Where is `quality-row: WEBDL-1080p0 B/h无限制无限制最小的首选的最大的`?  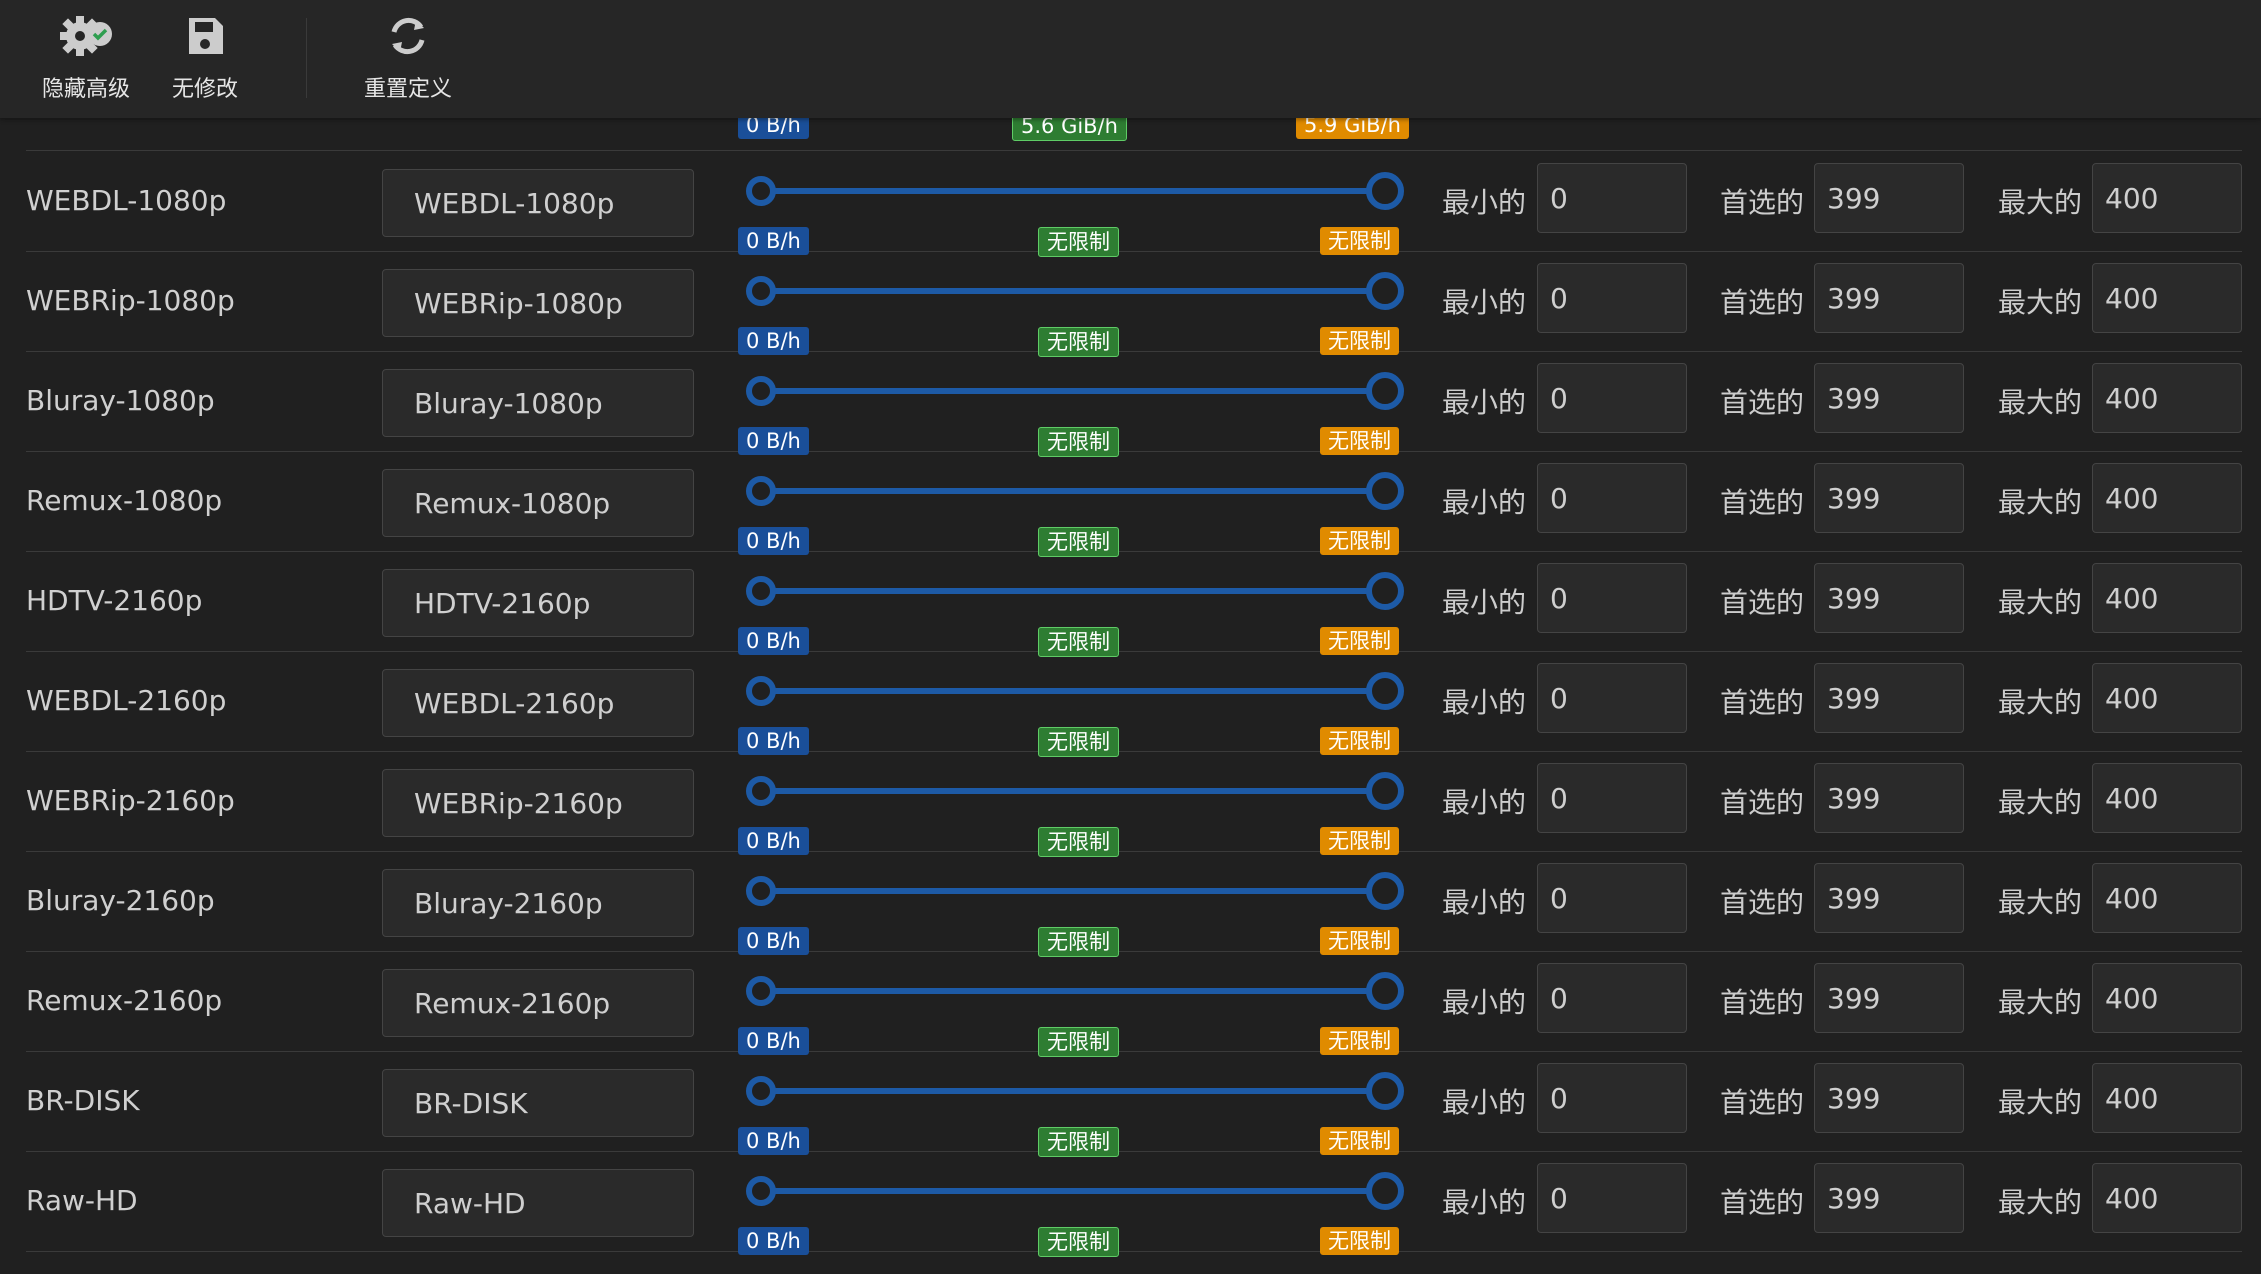 quality-row: WEBDL-1080p0 B/h无限制无限制最小的首选的最大的 is located at coordinates (1134, 204).